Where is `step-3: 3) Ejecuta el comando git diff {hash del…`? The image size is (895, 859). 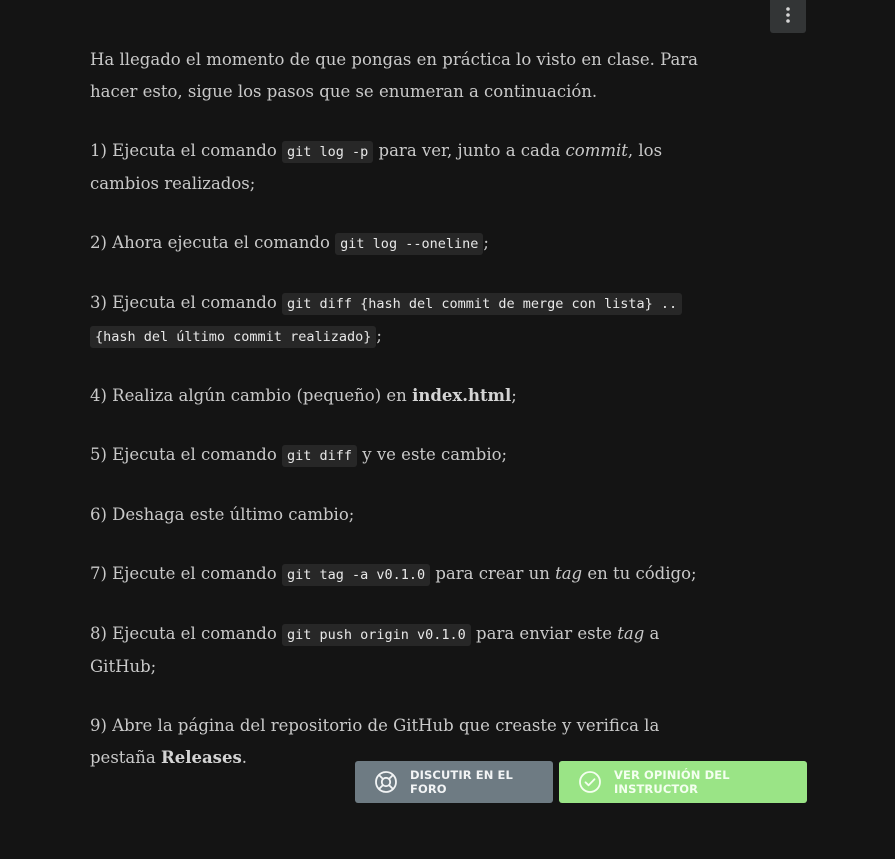
step-3: 3) Ejecuta el comando git diff {hash del… is located at coordinates (410, 320).